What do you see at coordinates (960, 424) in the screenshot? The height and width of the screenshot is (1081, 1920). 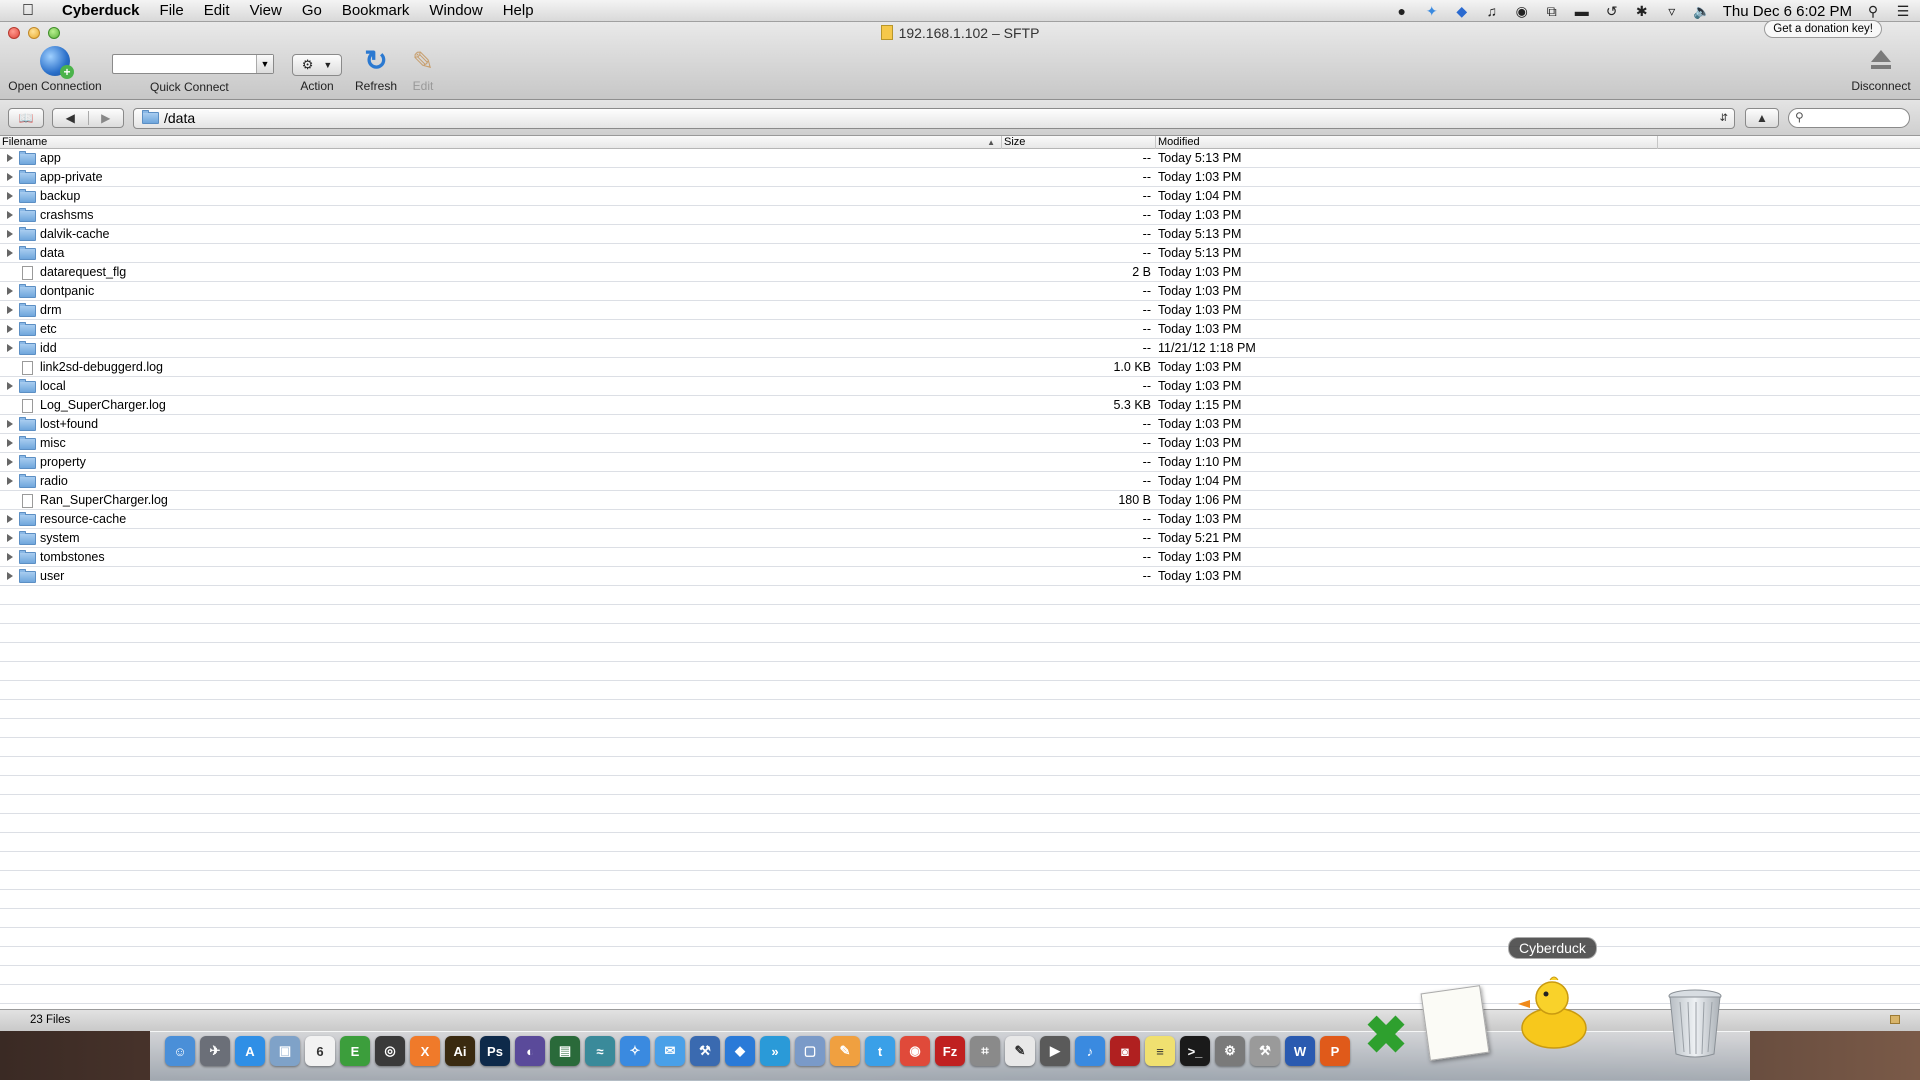 I see `table-row: lost+found -- Today 1:03 PM` at bounding box center [960, 424].